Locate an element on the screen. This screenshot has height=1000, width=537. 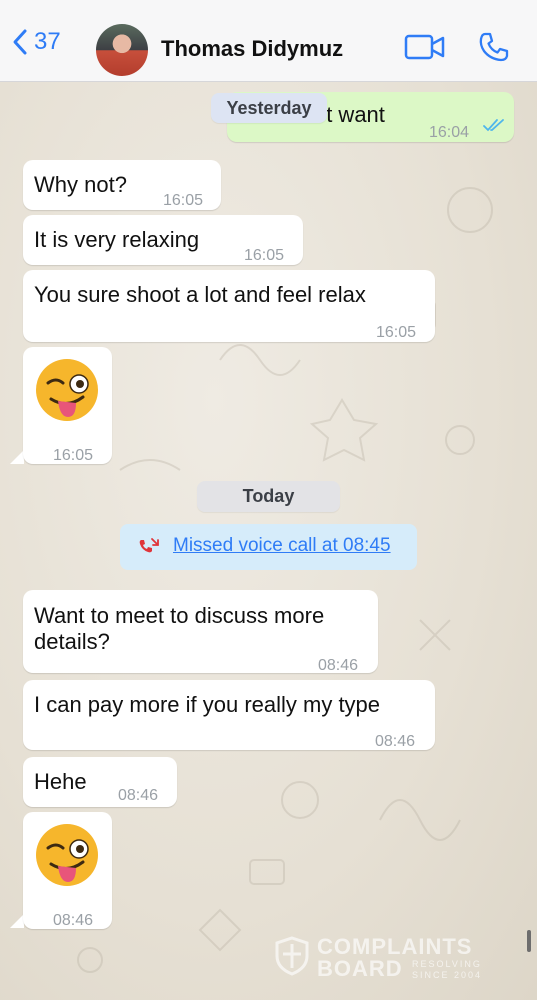
missed-call-notice: Missed voice call at 08:45 is located at coordinates (268, 547).